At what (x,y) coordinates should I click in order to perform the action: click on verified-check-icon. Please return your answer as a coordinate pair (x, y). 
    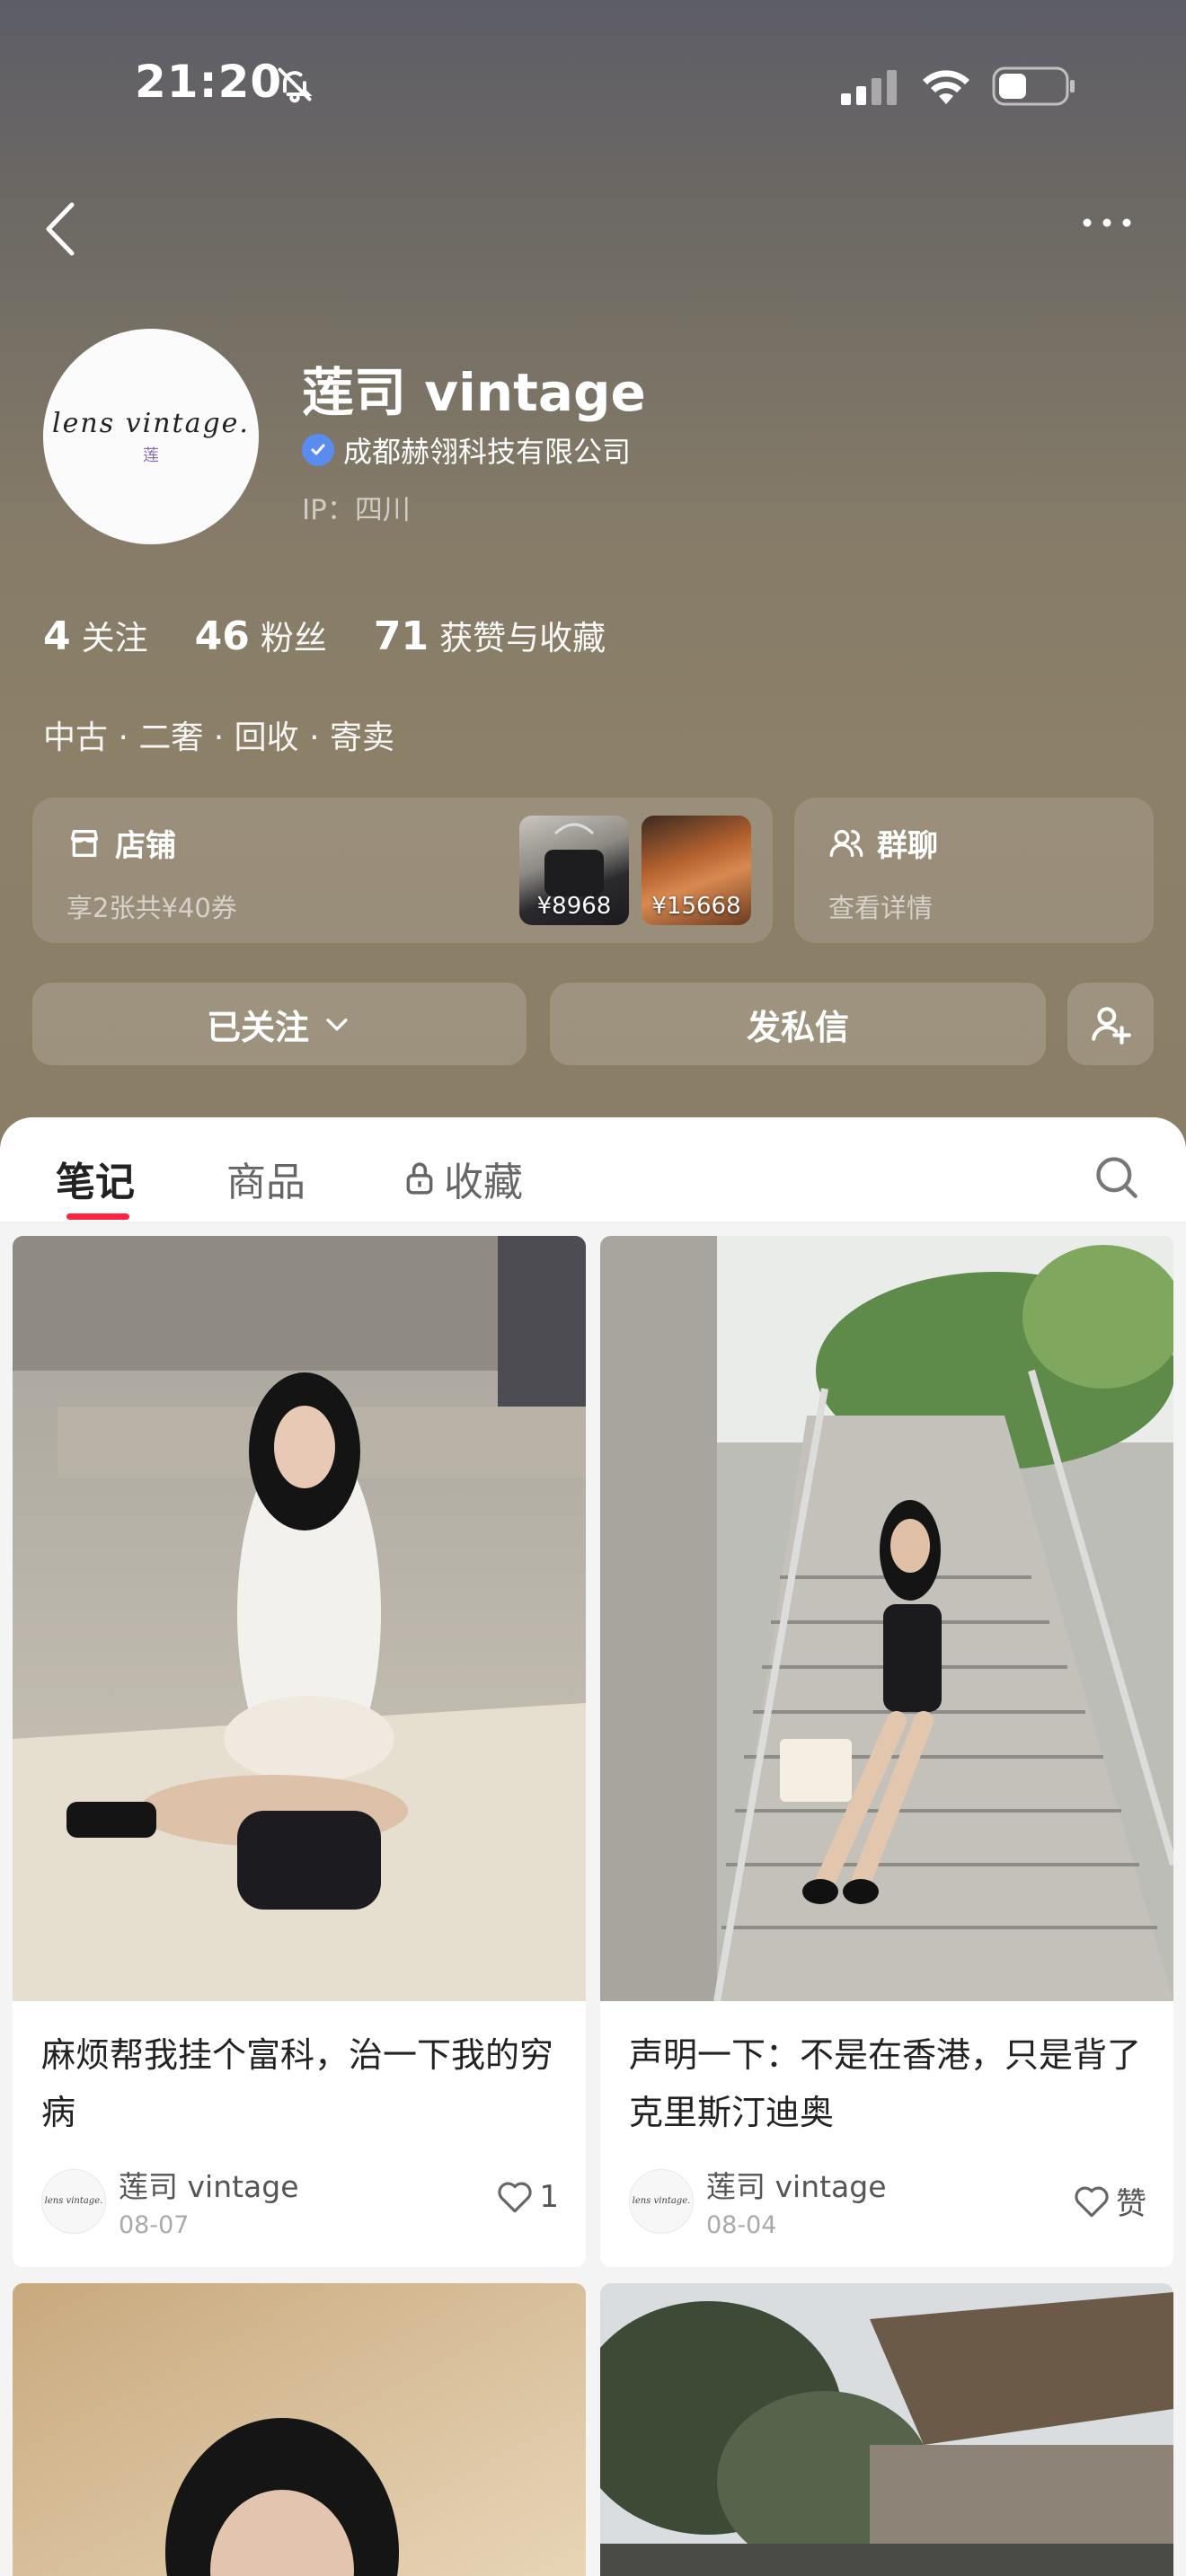
    Looking at the image, I should click on (318, 450).